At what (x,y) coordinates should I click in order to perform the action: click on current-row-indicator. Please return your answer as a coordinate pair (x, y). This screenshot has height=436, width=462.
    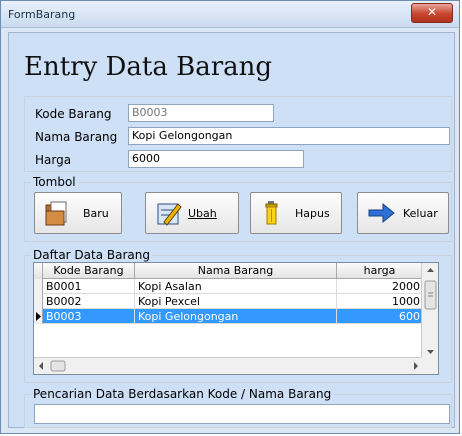
    Looking at the image, I should click on (38, 316).